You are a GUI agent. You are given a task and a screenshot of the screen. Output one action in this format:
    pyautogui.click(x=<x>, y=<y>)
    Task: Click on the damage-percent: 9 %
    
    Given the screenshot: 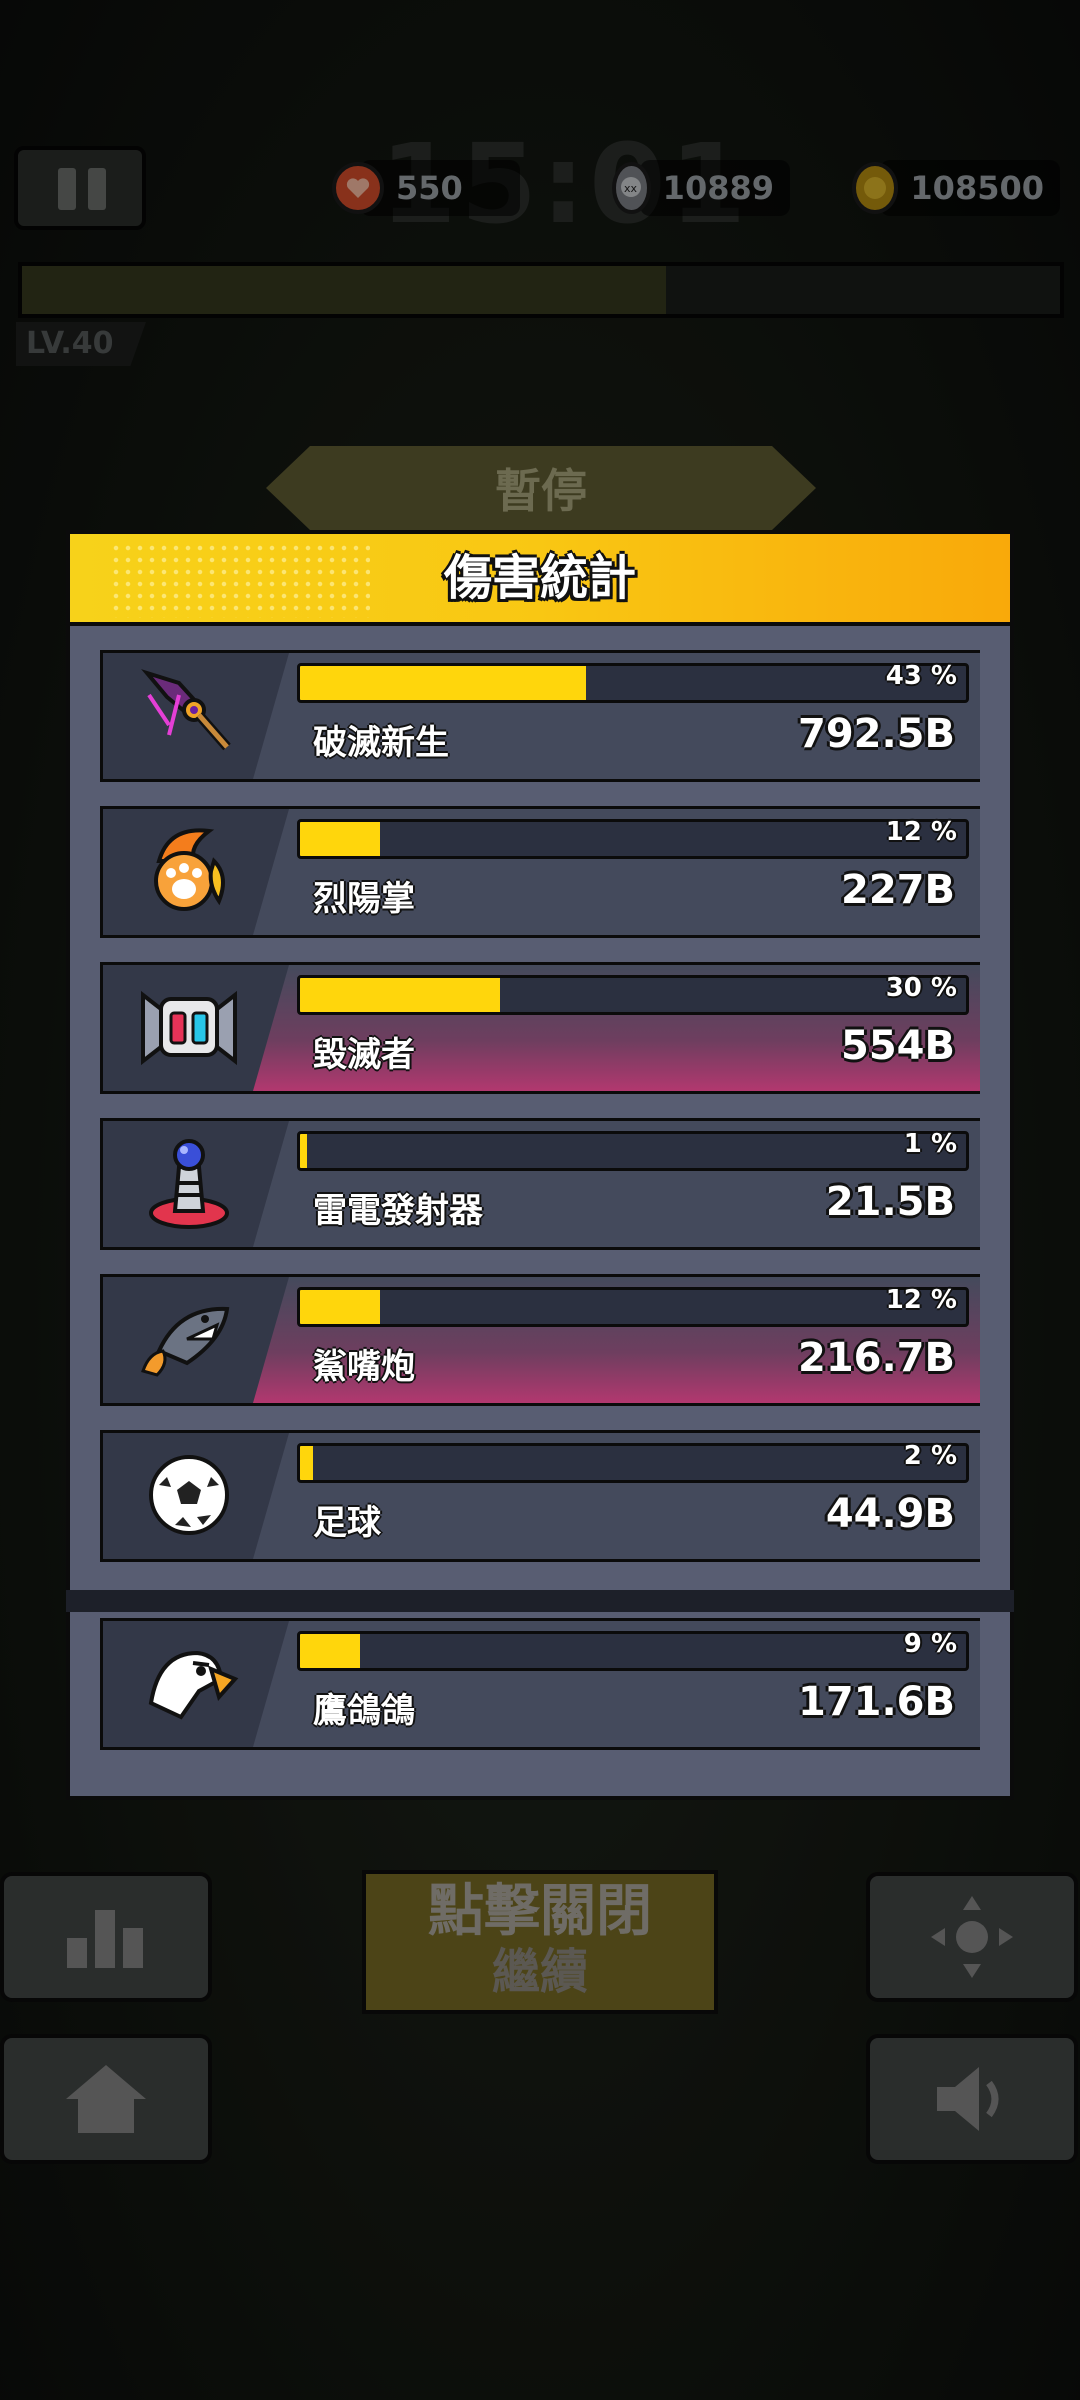 What is the action you would take?
    pyautogui.click(x=930, y=1644)
    